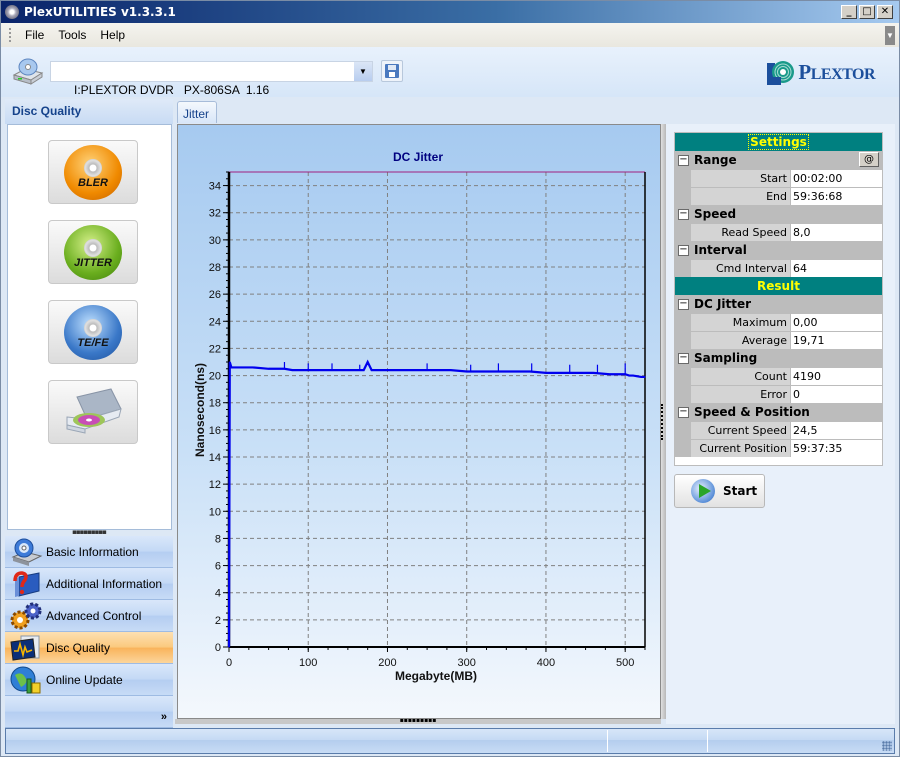 The image size is (900, 757). I want to click on nav-item-advanced-control: Advanced Control, so click(89, 616).